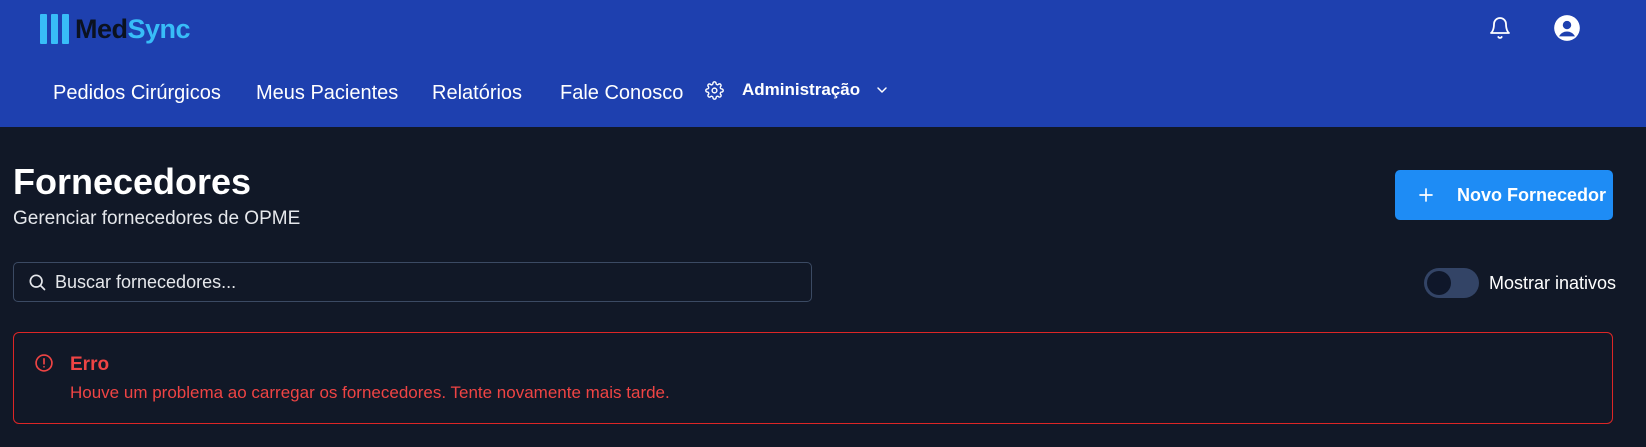  I want to click on nav-item-relatorios: Relatórios, so click(477, 93).